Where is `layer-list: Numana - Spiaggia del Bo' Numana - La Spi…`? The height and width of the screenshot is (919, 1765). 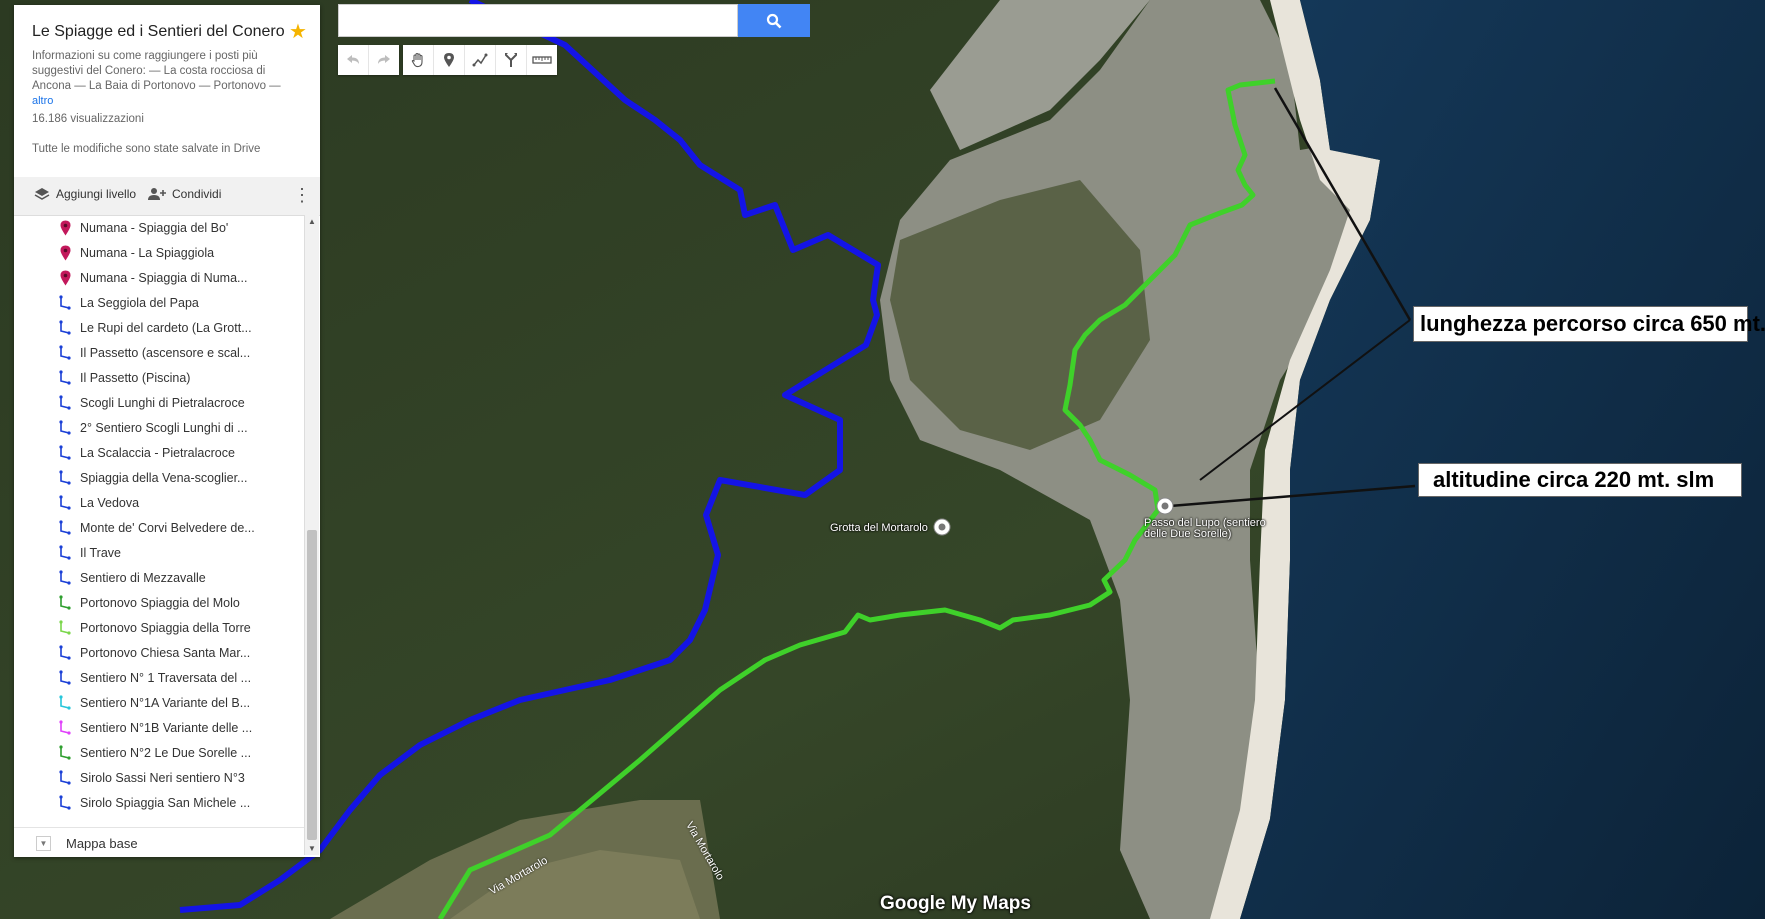
layer-list: Numana - Spiaggia del Bo' Numana - La Spi… is located at coordinates (159, 521).